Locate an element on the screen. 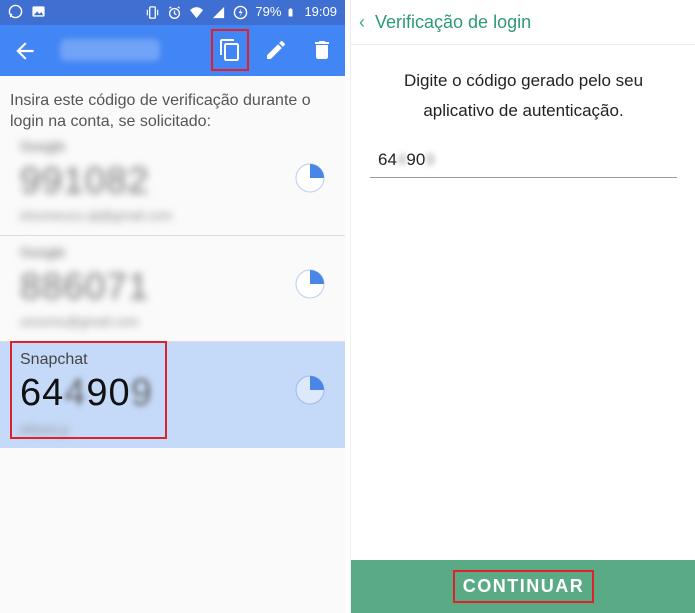 Image resolution: width=695 pixels, height=613 pixels. code-highlight-box is located at coordinates (88, 390).